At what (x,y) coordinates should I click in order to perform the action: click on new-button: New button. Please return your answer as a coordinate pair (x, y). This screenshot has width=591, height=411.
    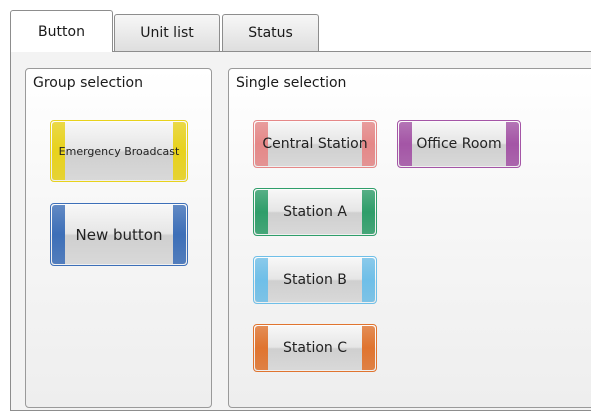
    Looking at the image, I should click on (119, 234).